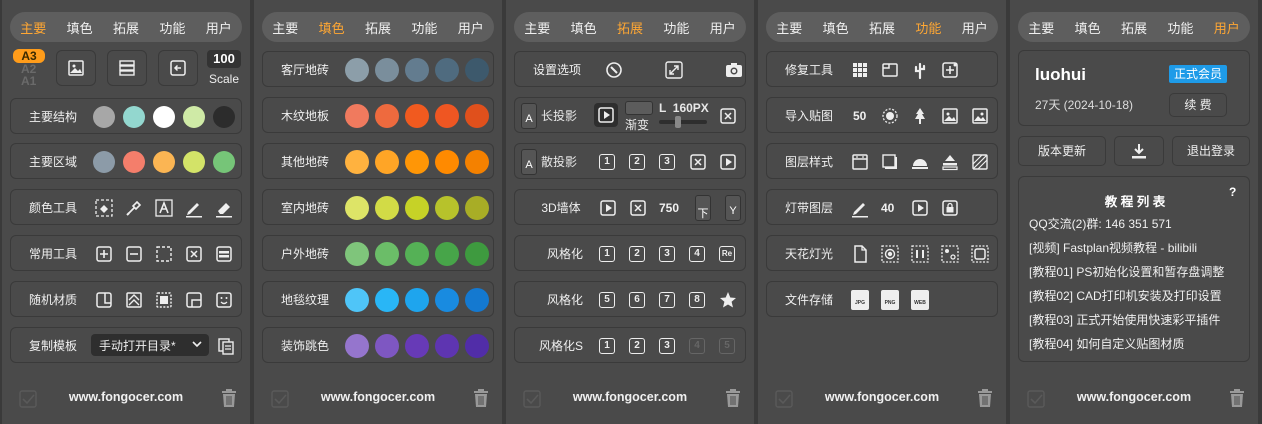  What do you see at coordinates (224, 254) in the screenshot?
I see `stripe-box-icon` at bounding box center [224, 254].